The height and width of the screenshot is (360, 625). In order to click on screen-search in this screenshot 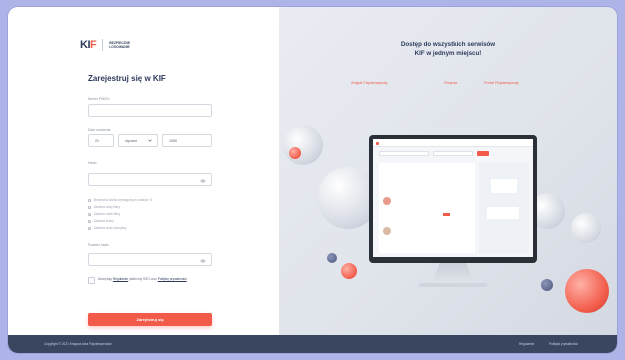, I will do `click(404, 153)`.